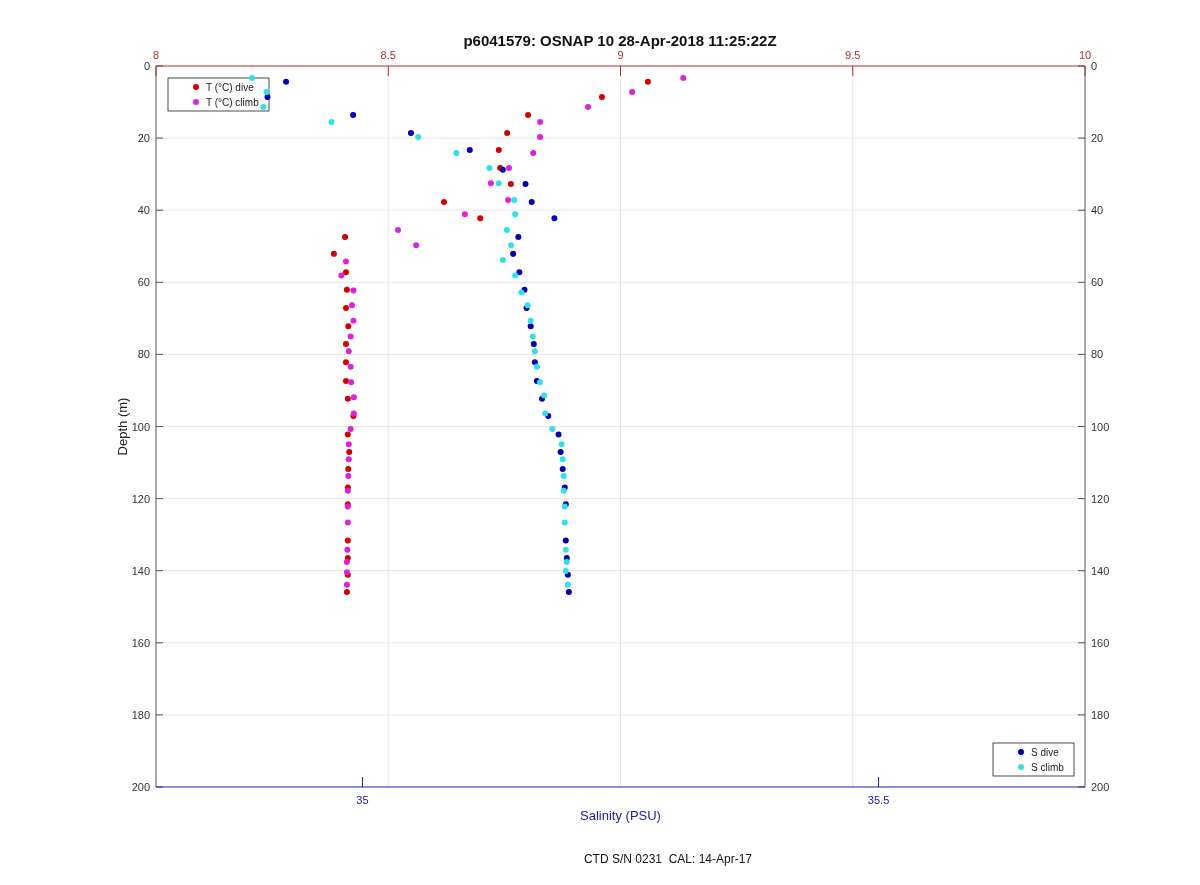 The height and width of the screenshot is (885, 1200). Describe the element at coordinates (853, 55) in the screenshot. I see `x-tick-label: 9.5` at that location.